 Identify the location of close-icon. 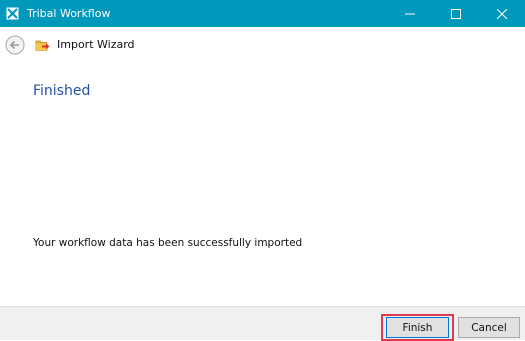
(502, 13).